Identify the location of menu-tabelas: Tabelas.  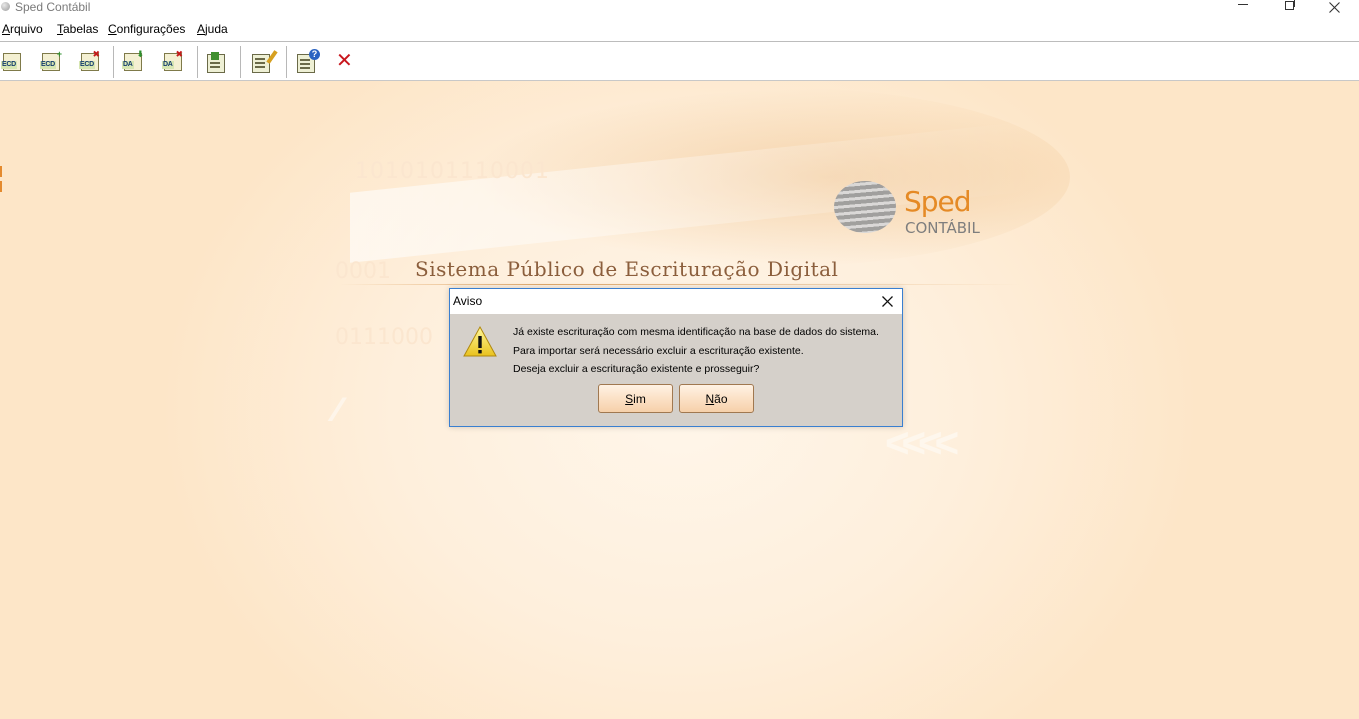
(77, 29).